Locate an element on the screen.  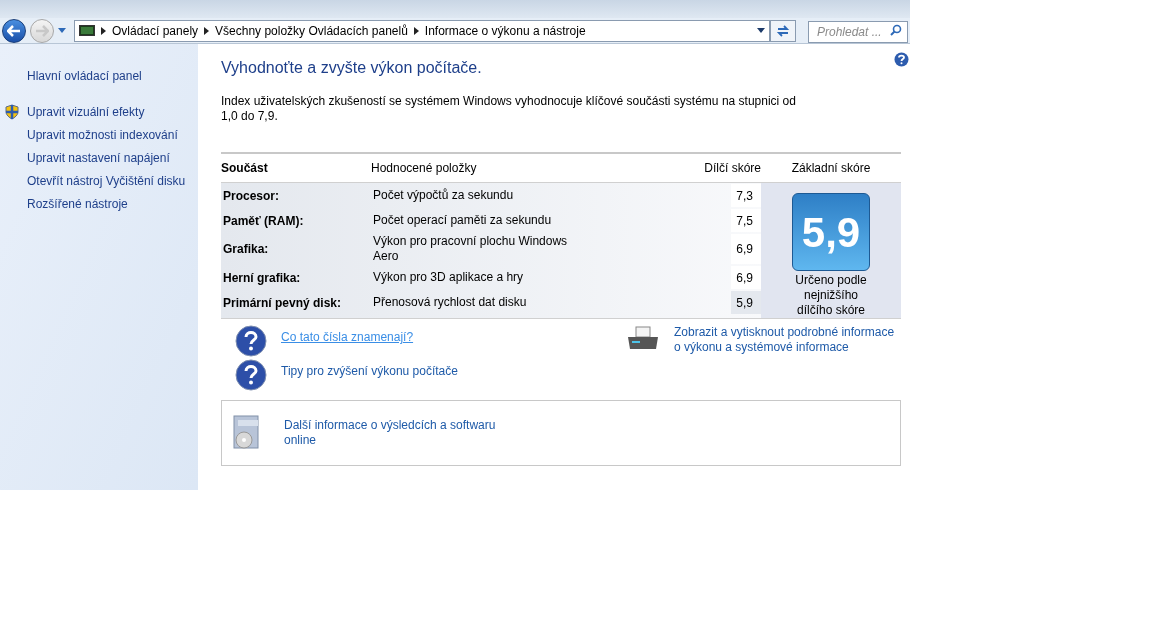
sidebar-link: Rozšířené nástroje is located at coordinates (77, 203).